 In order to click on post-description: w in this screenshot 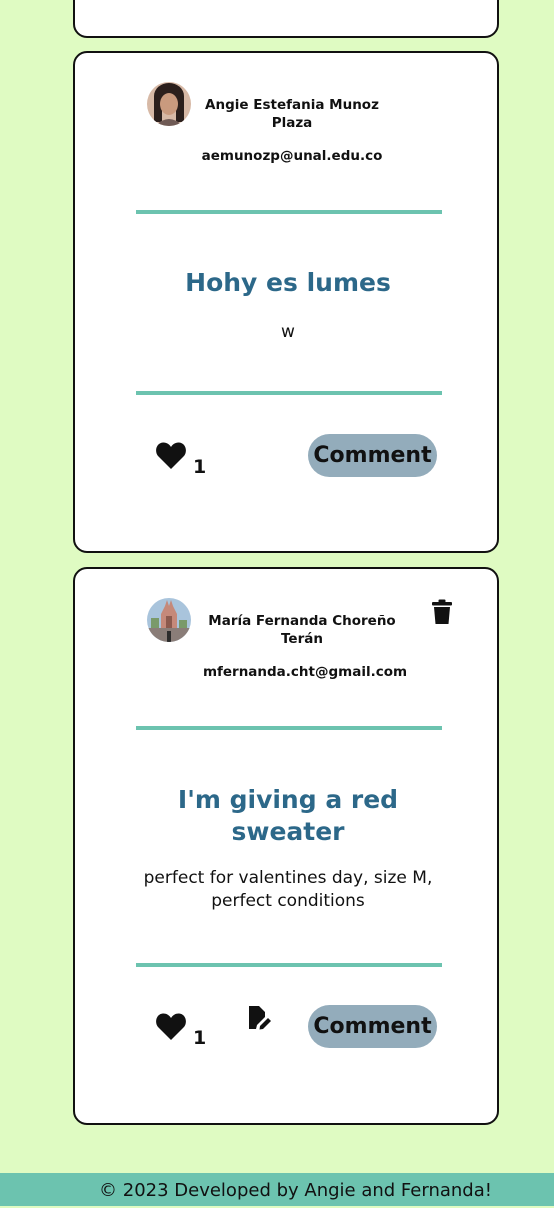, I will do `click(288, 332)`.